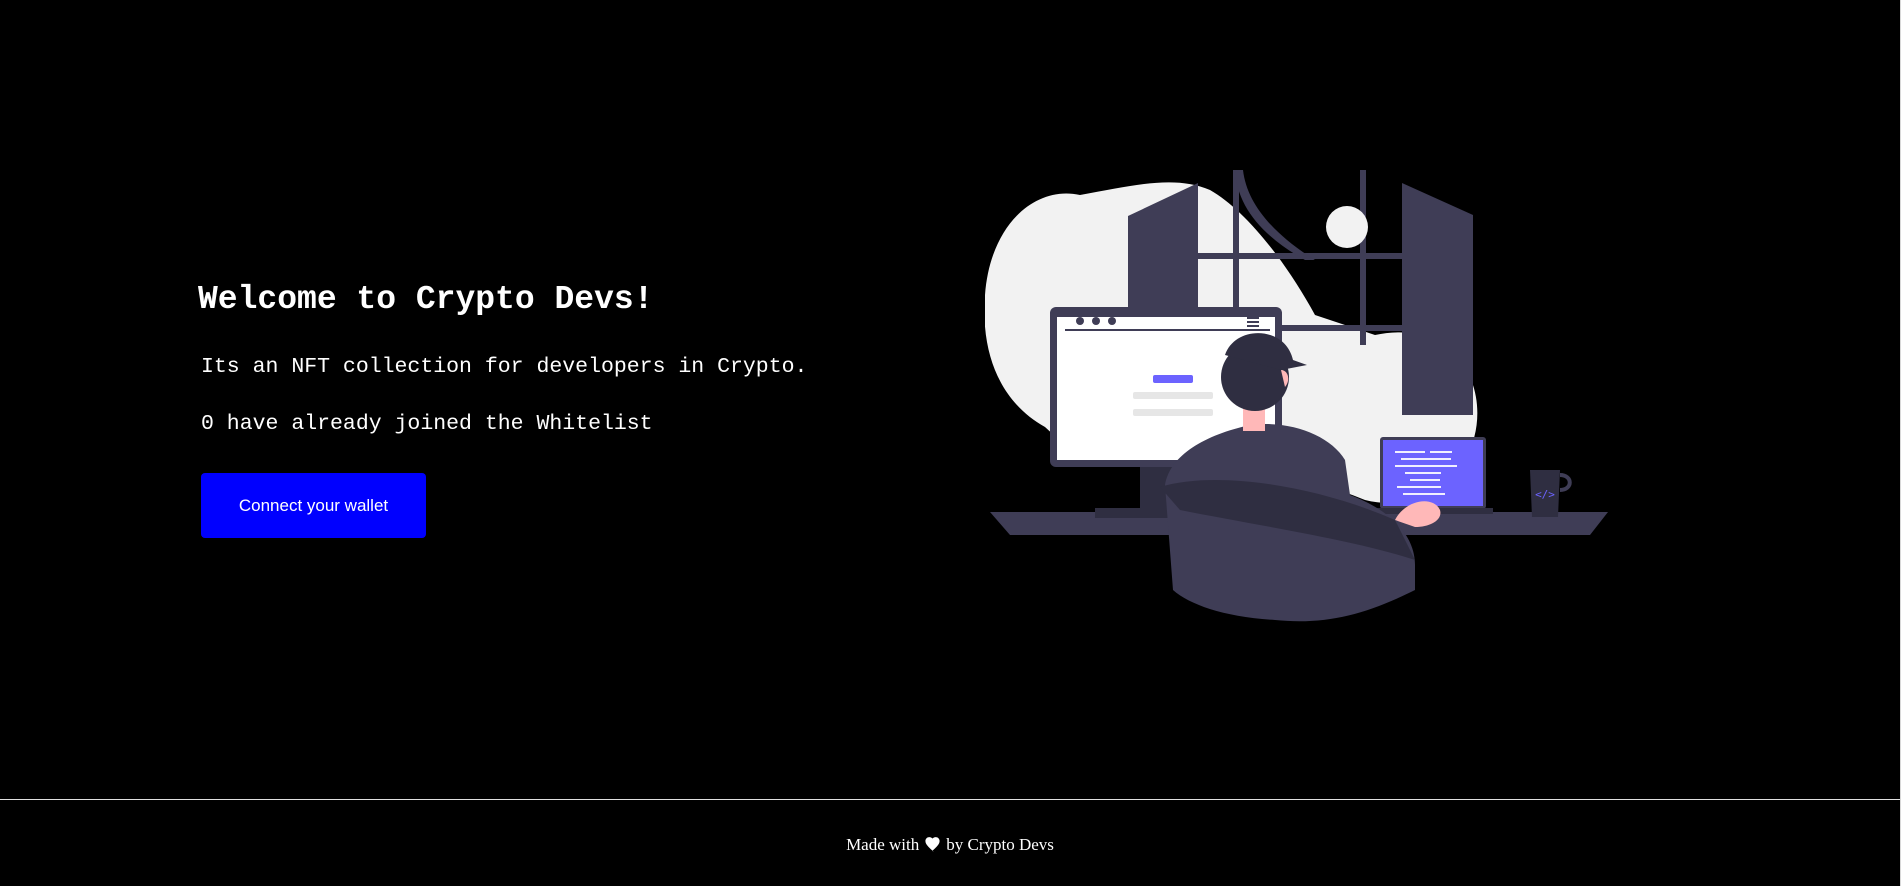  I want to click on mug-code-symbol: </>, so click(1545, 494).